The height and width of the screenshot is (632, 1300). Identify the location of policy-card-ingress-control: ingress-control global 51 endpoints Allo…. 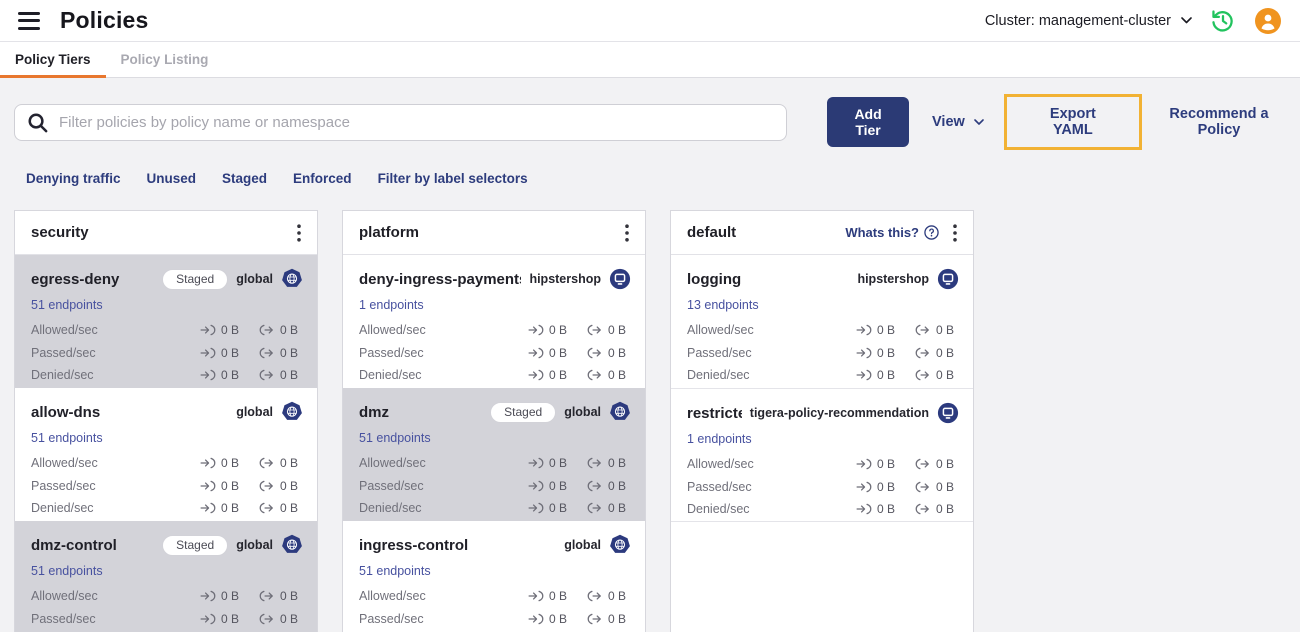
(494, 576).